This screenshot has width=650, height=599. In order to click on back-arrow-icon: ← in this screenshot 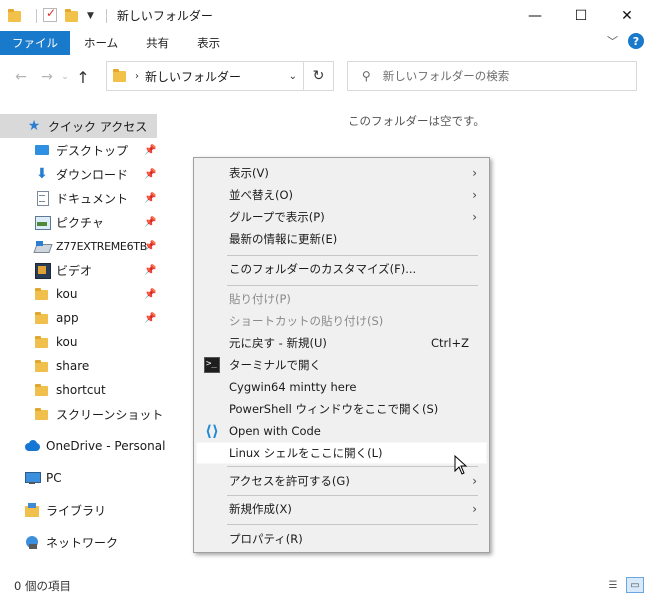, I will do `click(21, 77)`.